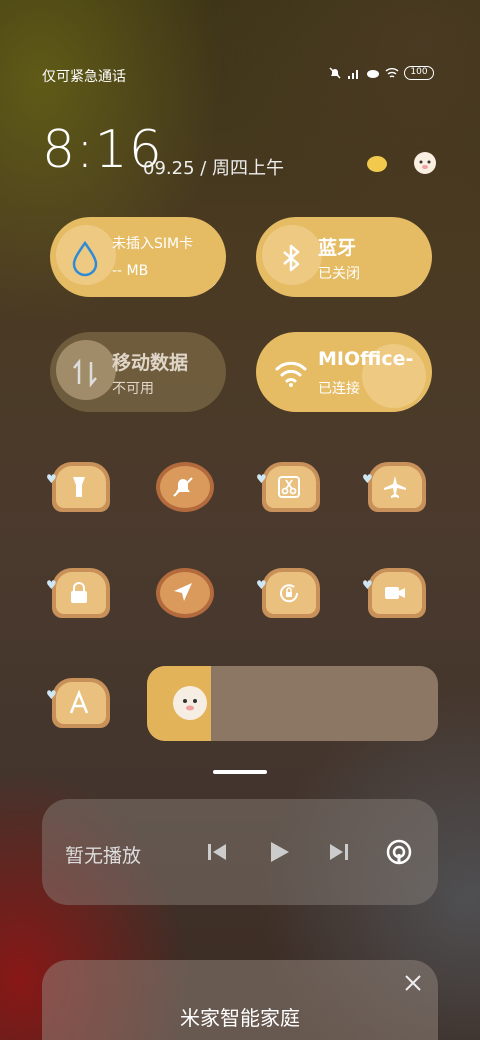  Describe the element at coordinates (85, 373) in the screenshot. I see `mobile-data-icon` at that location.